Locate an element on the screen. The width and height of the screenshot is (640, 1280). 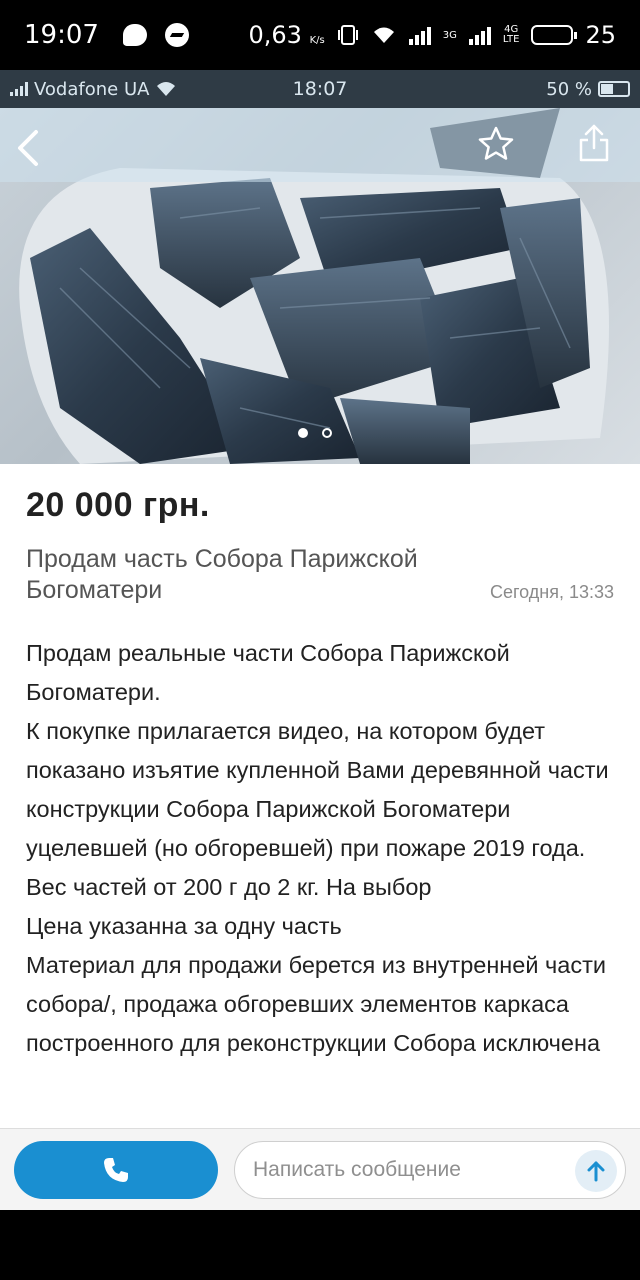
gallery-dot is located at coordinates (327, 433).